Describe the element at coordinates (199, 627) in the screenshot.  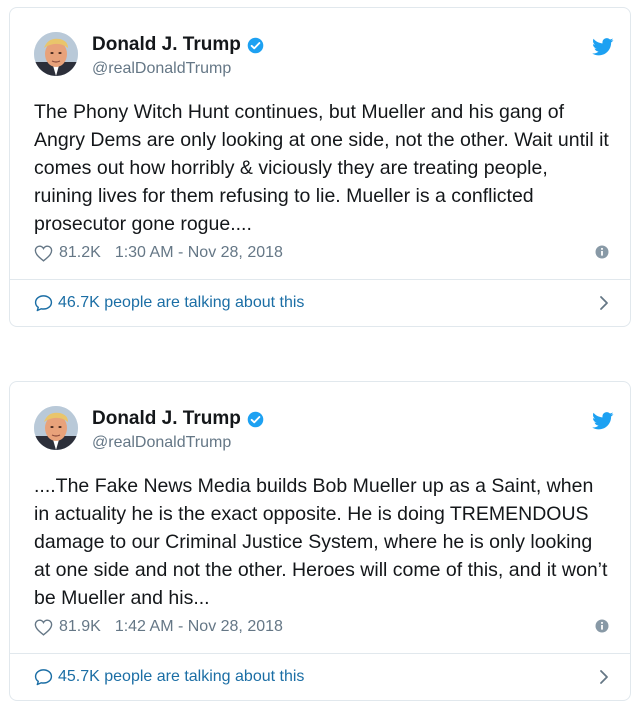
I see `timestamp: 1:42 AM - Nov 28, 2018` at that location.